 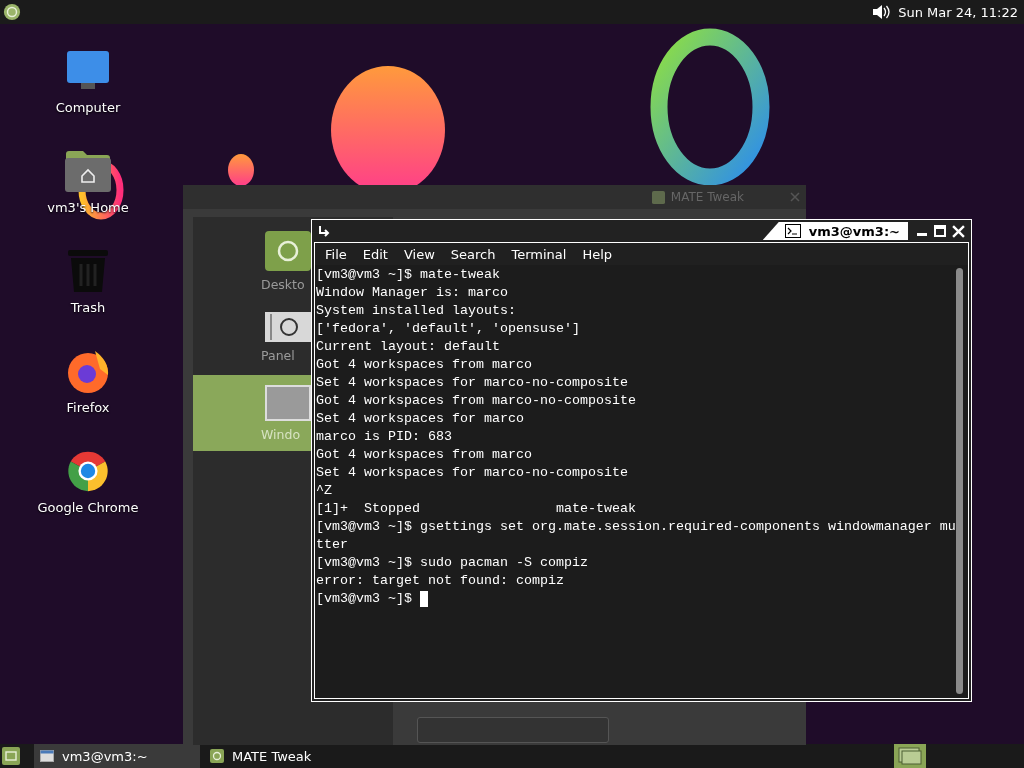 What do you see at coordinates (473, 254) in the screenshot?
I see `menu-item: Search` at bounding box center [473, 254].